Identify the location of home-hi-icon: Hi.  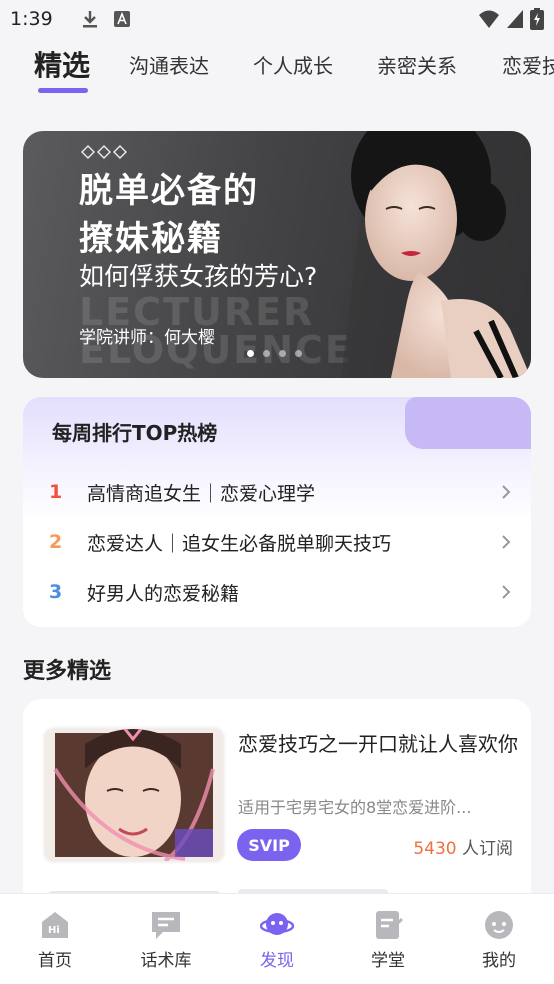
(55, 925).